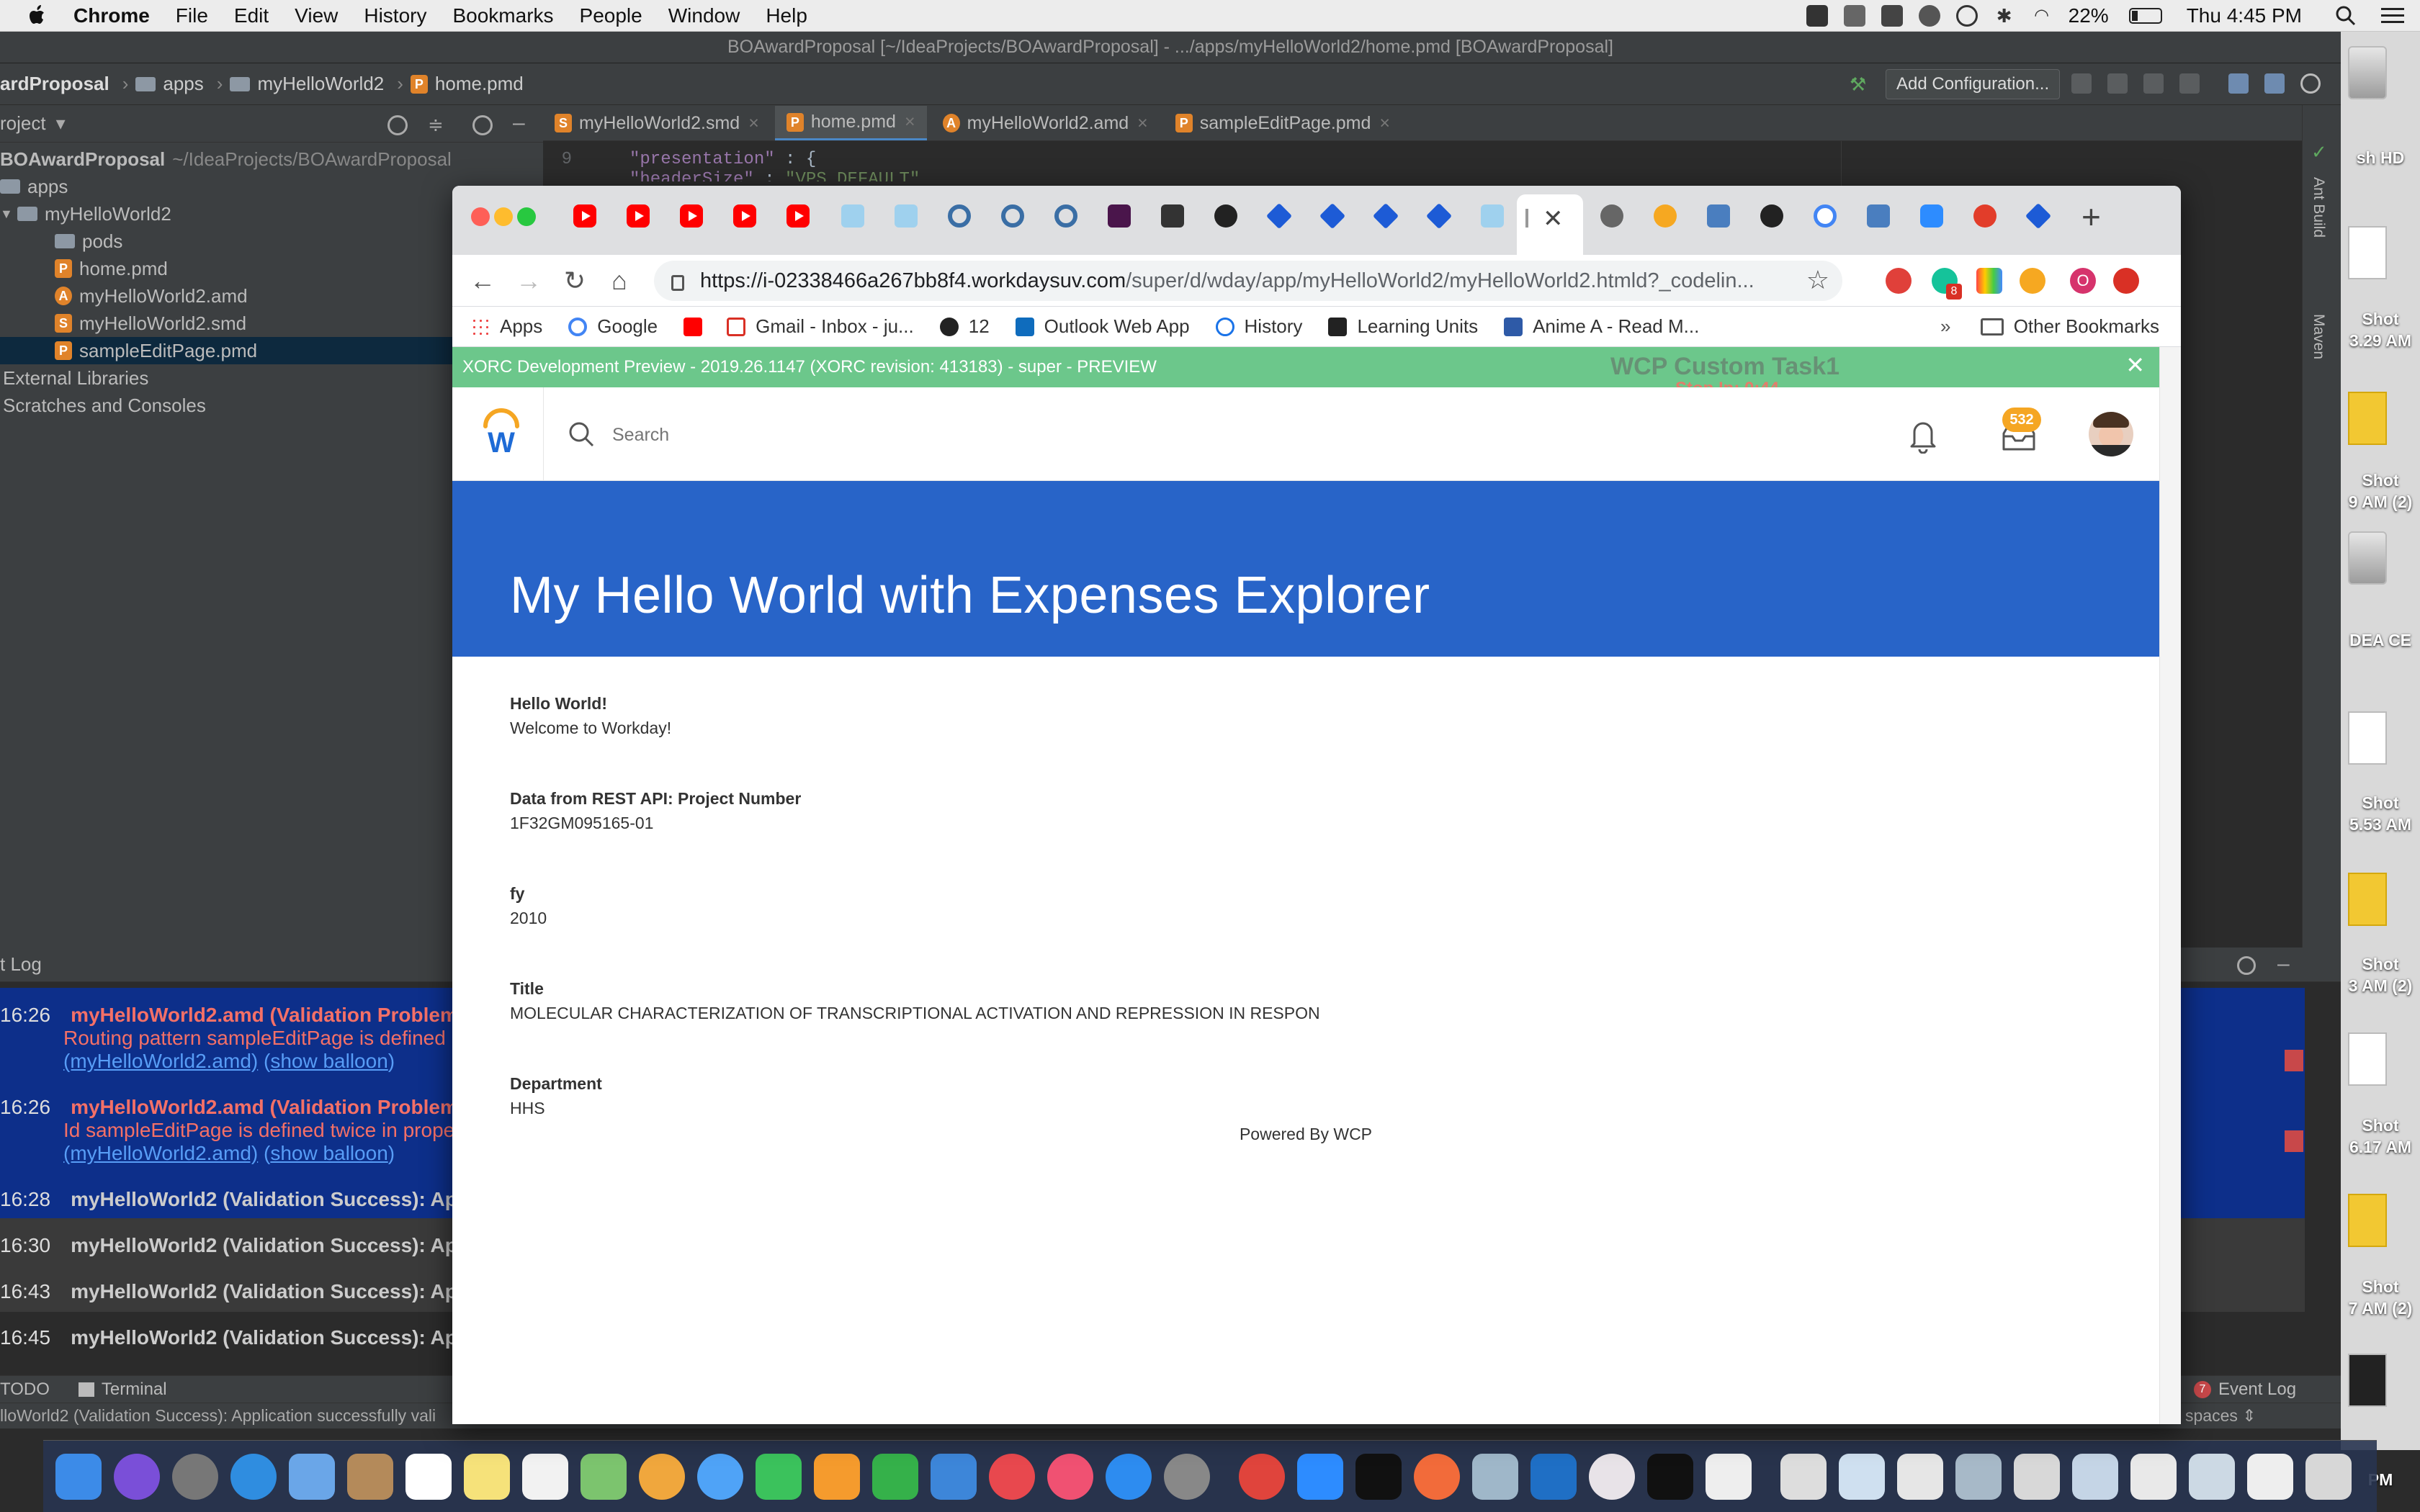  What do you see at coordinates (2032, 281) in the screenshot?
I see `workday-extension-icon` at bounding box center [2032, 281].